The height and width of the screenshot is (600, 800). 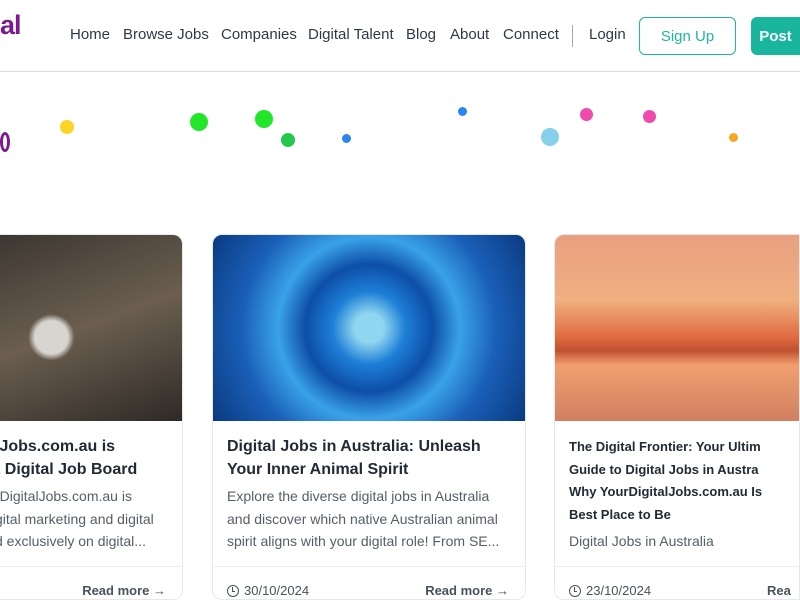 What do you see at coordinates (166, 34) in the screenshot?
I see `nav-browse-jobs: Browse Jobs` at bounding box center [166, 34].